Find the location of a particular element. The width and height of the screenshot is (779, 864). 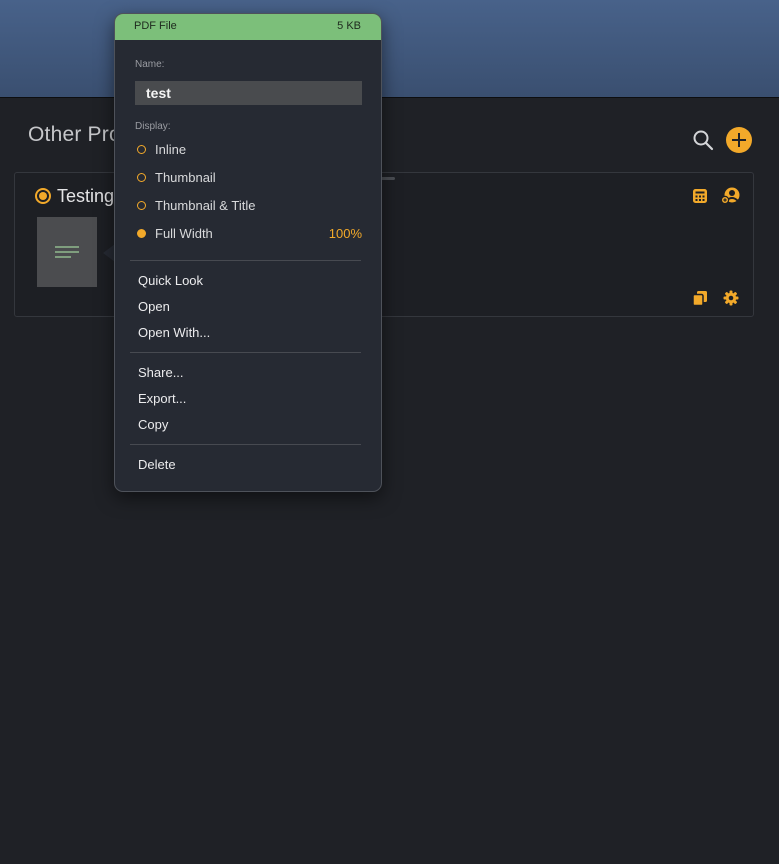

file-thumbnail is located at coordinates (67, 252).